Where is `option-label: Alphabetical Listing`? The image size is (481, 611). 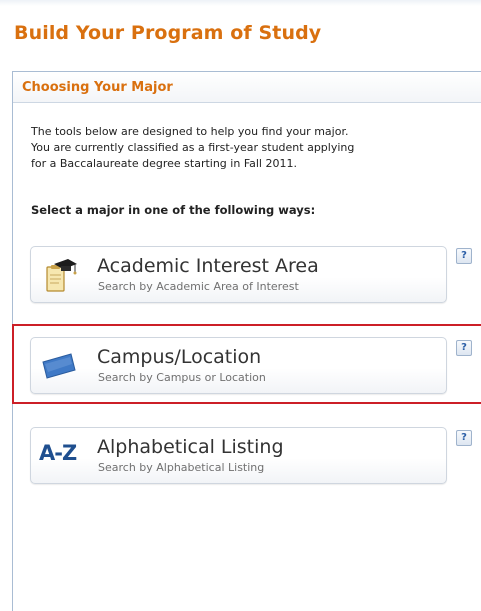
option-label: Alphabetical Listing is located at coordinates (190, 447).